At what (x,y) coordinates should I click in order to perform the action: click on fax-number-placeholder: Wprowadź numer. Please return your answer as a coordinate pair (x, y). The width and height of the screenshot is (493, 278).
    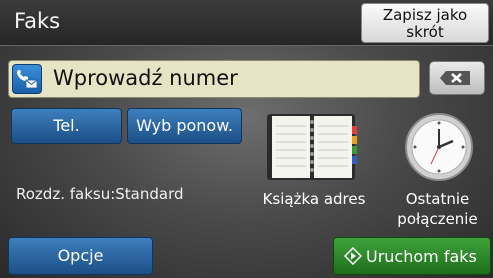
    Looking at the image, I should click on (145, 78).